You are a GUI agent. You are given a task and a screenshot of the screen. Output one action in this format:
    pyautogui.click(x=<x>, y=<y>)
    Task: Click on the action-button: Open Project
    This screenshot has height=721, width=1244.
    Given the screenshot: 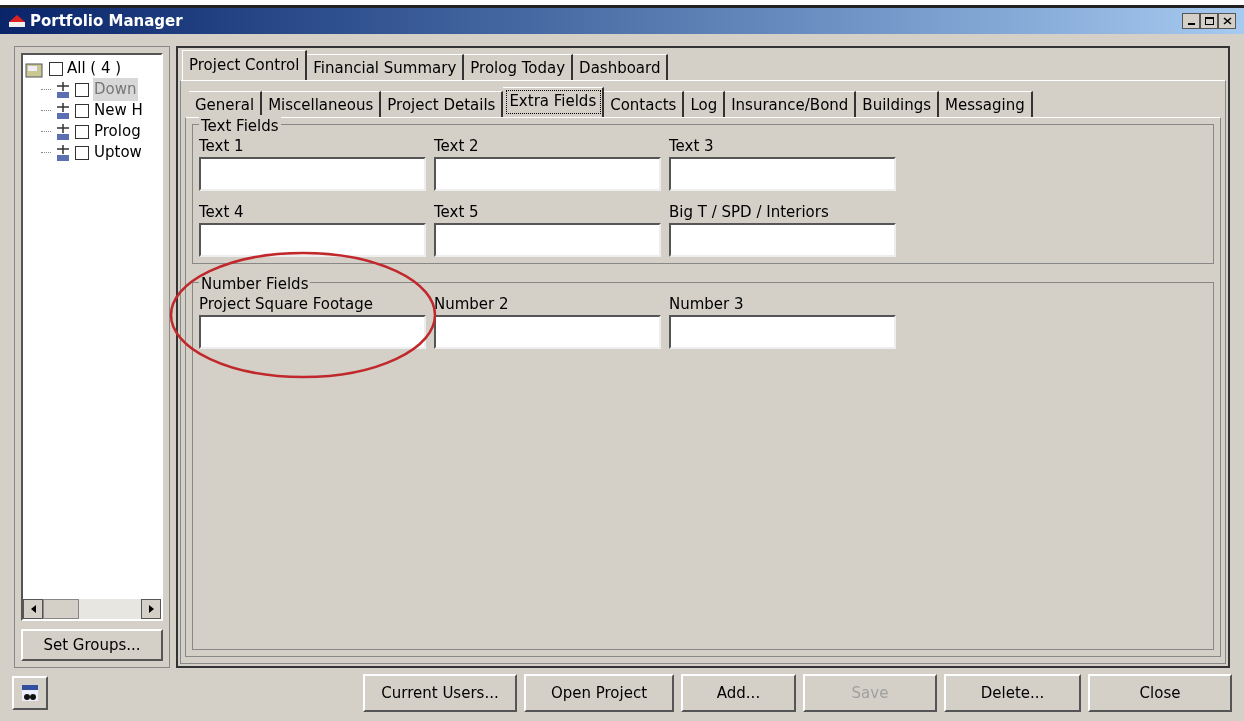 What is the action you would take?
    pyautogui.click(x=599, y=693)
    